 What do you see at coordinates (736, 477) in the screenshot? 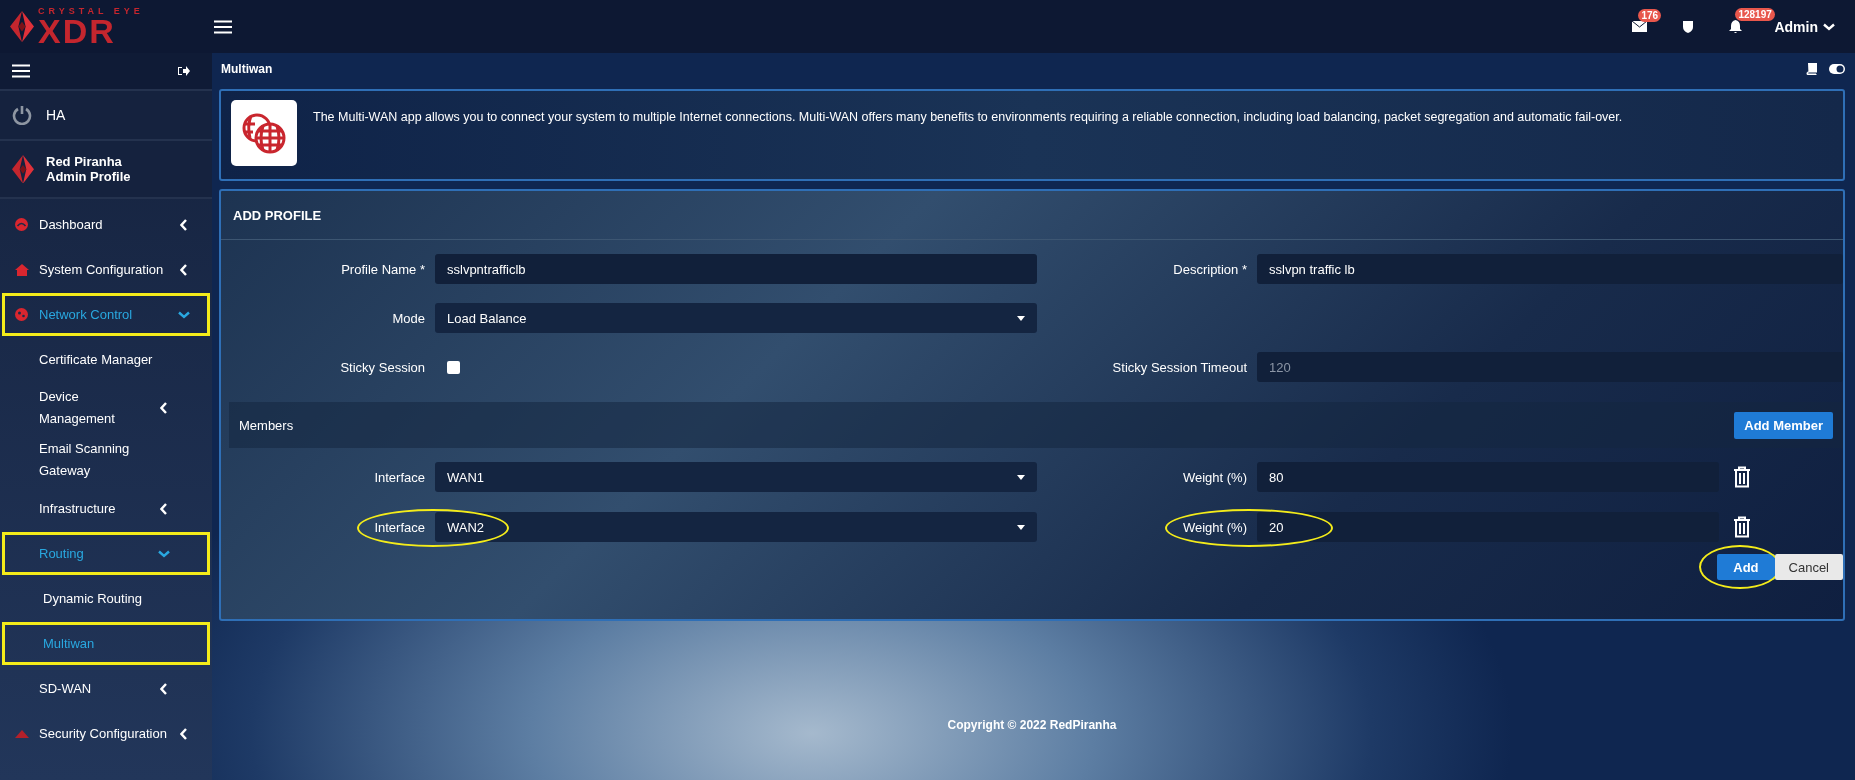
I see `select-field: WAN1` at bounding box center [736, 477].